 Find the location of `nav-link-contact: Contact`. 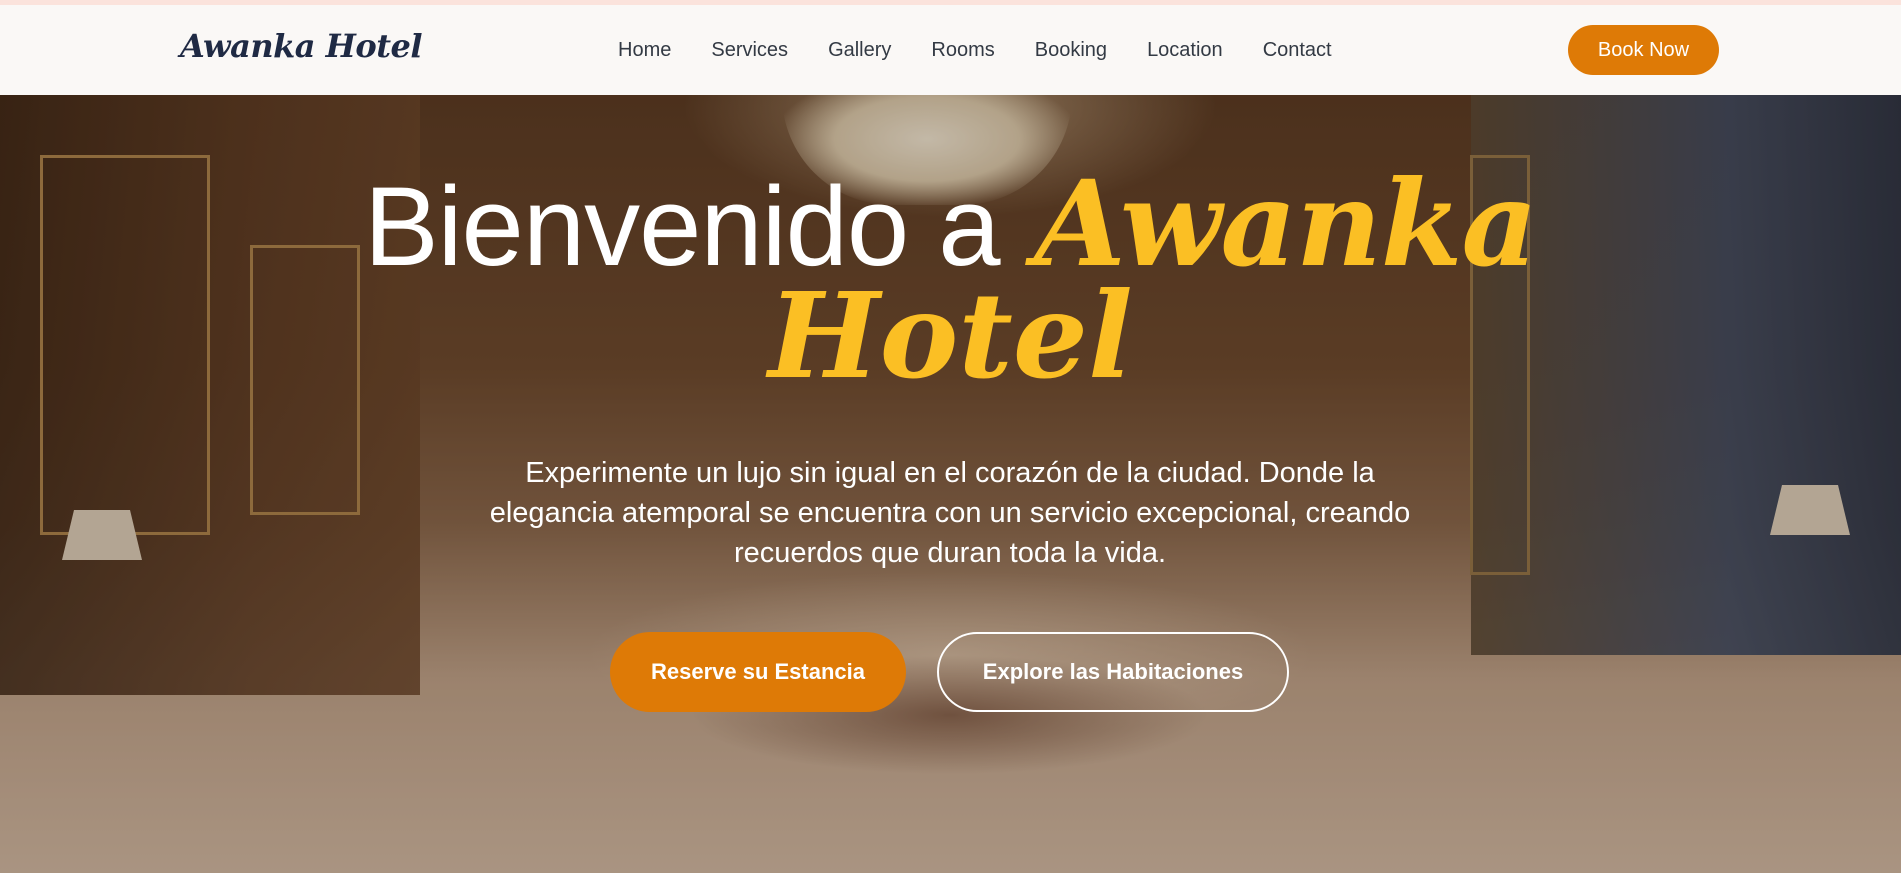

nav-link-contact: Contact is located at coordinates (1297, 50).